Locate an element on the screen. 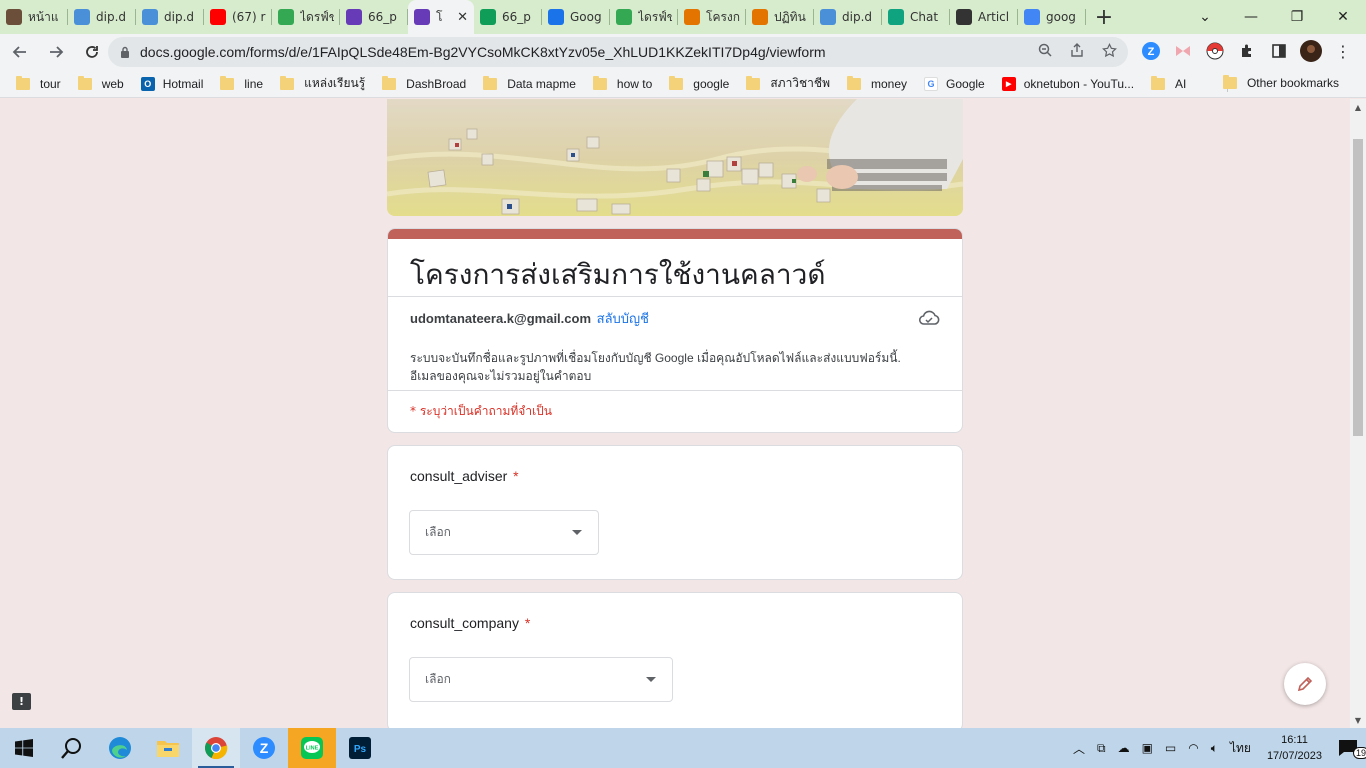  browser-tab: (67) r is located at coordinates (238, 17).